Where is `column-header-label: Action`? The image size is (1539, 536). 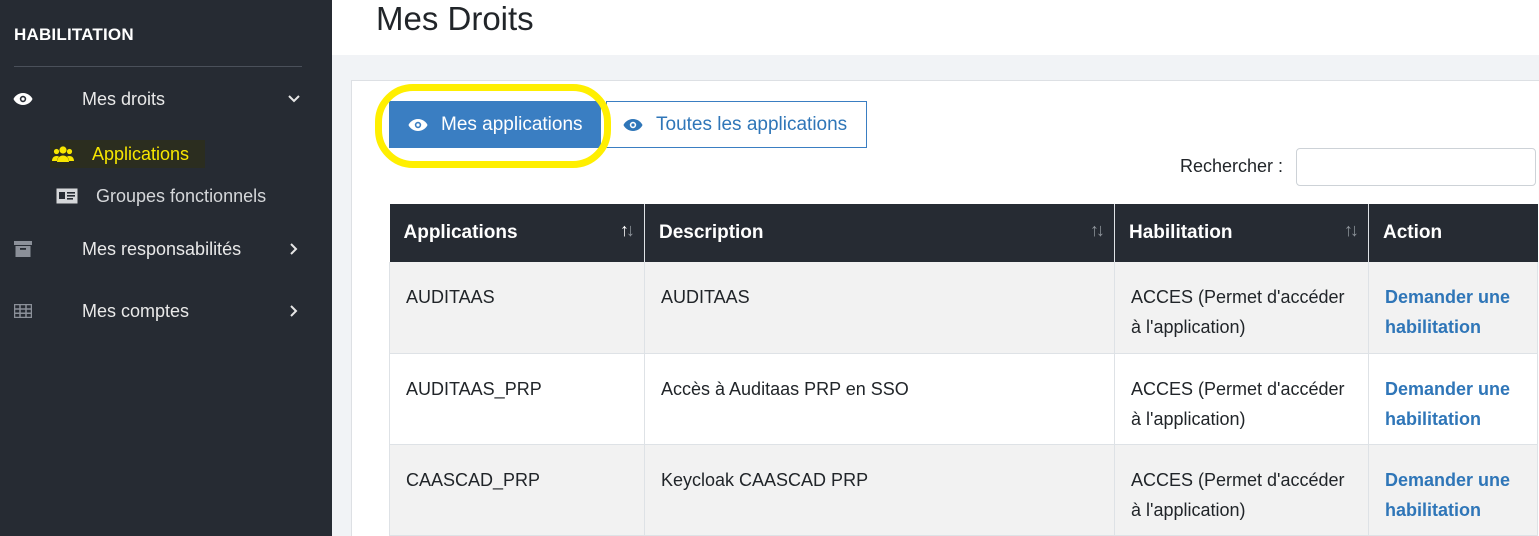
column-header-label: Action is located at coordinates (1413, 232).